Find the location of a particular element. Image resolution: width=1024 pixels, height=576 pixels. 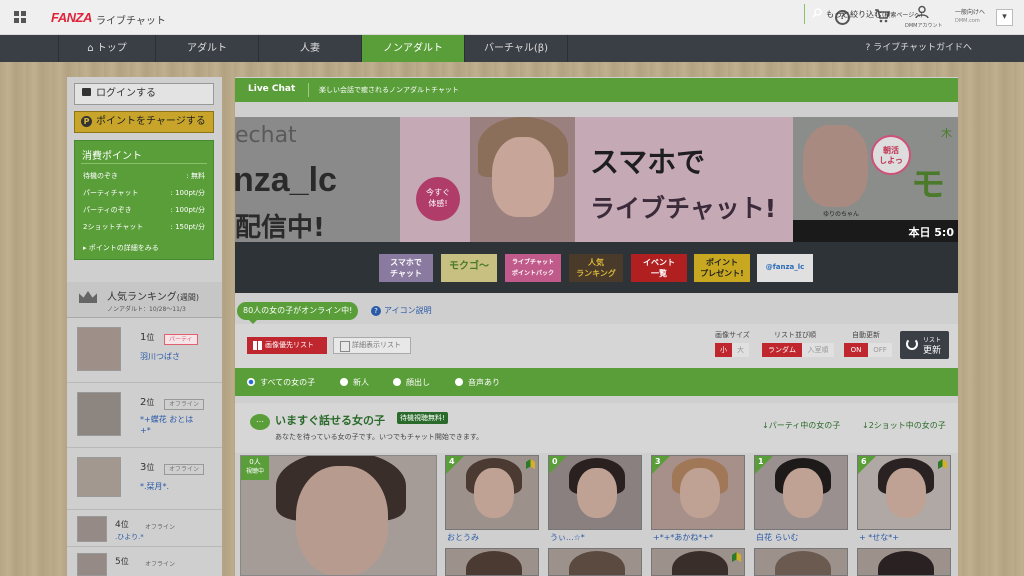

filter-face: 顔出し is located at coordinates (411, 382).